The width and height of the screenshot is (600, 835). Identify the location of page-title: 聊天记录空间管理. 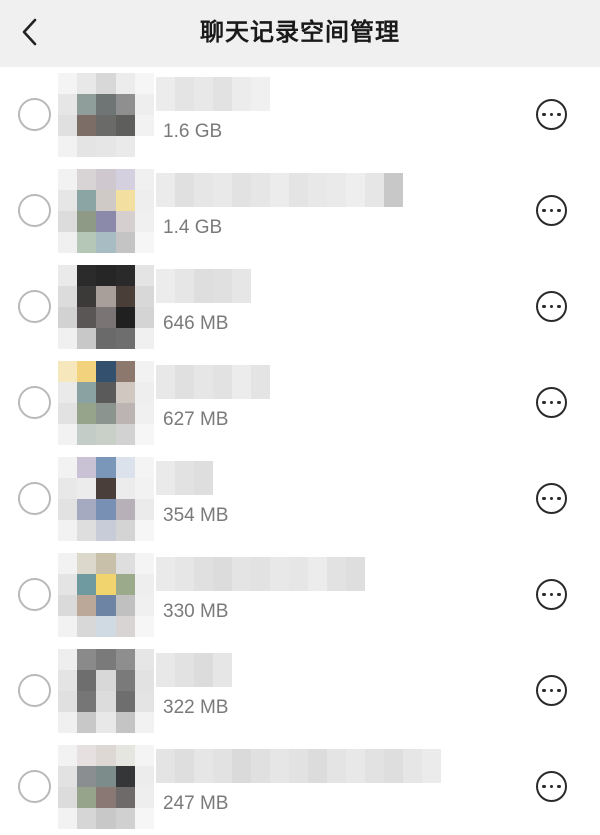
(300, 32).